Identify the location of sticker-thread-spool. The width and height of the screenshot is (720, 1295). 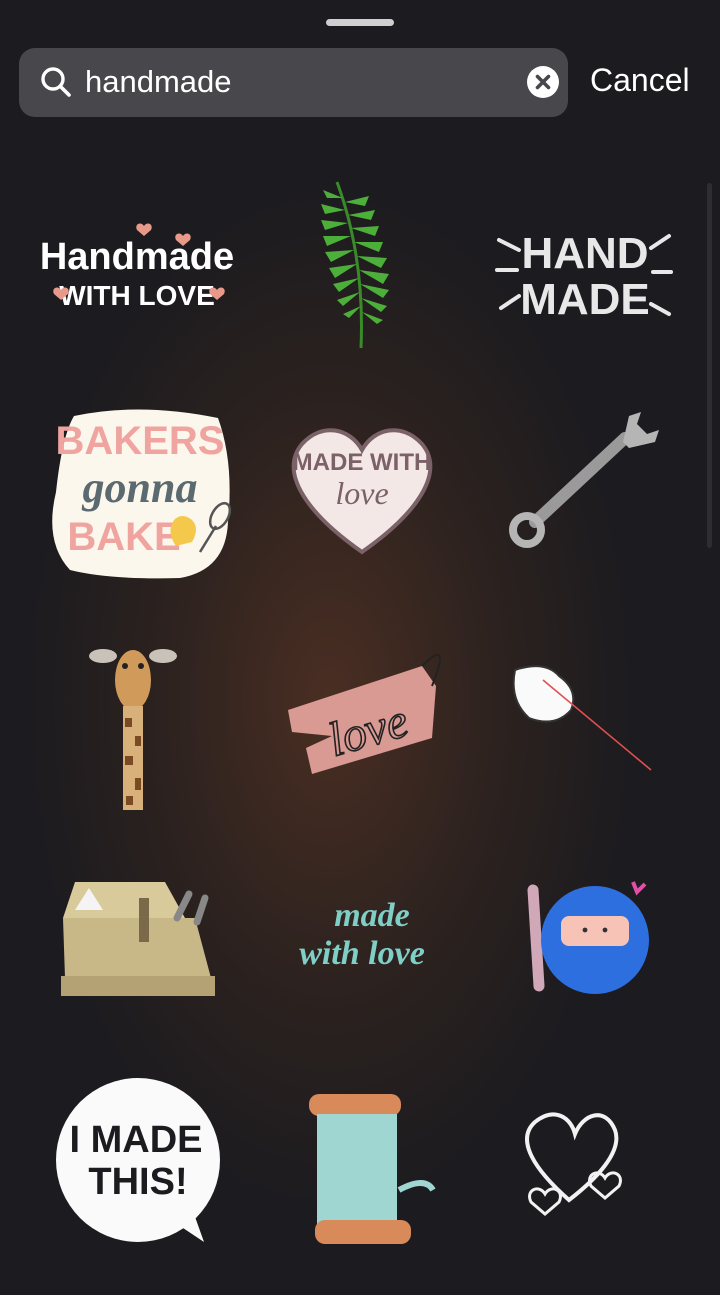
(365, 1180).